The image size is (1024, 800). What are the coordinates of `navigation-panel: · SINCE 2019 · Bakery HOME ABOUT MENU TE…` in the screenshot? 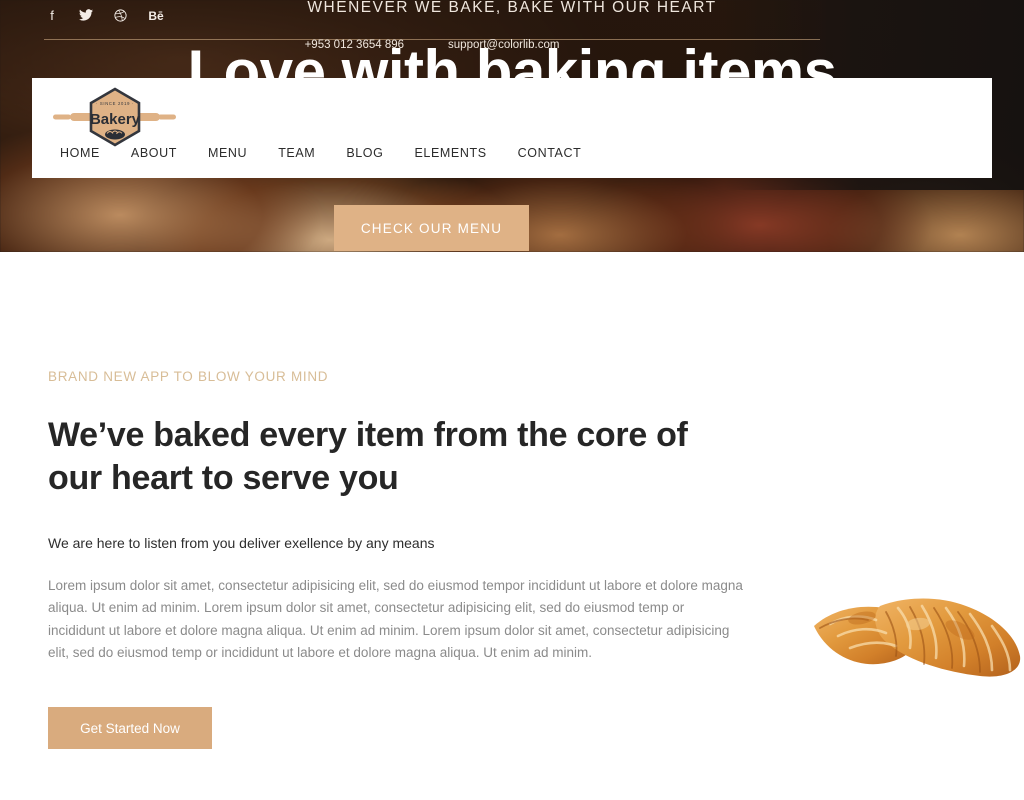 It's located at (512, 128).